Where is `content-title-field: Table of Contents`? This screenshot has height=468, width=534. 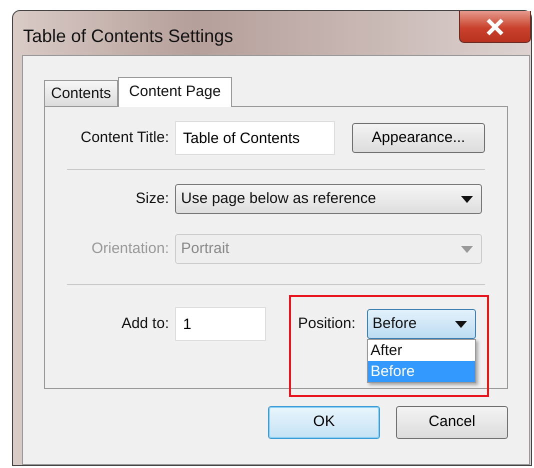
content-title-field: Table of Contents is located at coordinates (255, 138).